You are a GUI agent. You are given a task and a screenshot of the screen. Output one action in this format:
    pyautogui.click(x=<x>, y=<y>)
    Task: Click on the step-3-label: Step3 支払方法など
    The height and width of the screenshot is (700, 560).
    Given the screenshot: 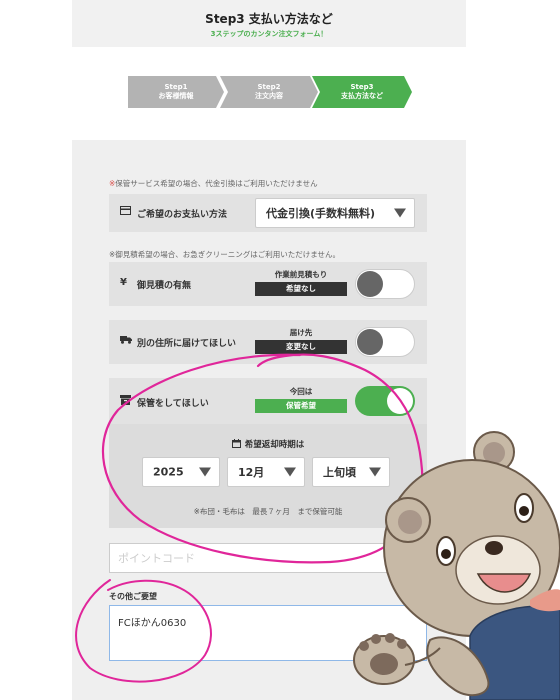 What is the action you would take?
    pyautogui.click(x=362, y=91)
    